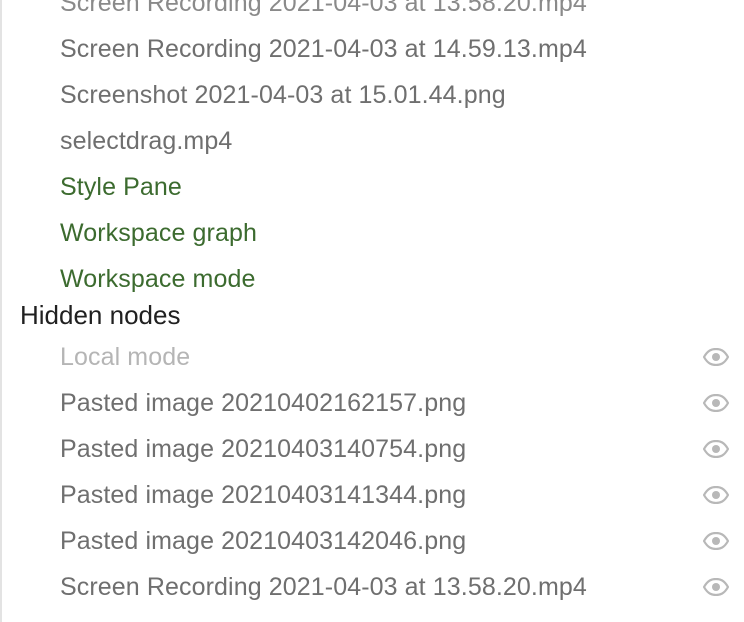 This screenshot has height=622, width=744. I want to click on list-item: Workspace graph, so click(402, 233).